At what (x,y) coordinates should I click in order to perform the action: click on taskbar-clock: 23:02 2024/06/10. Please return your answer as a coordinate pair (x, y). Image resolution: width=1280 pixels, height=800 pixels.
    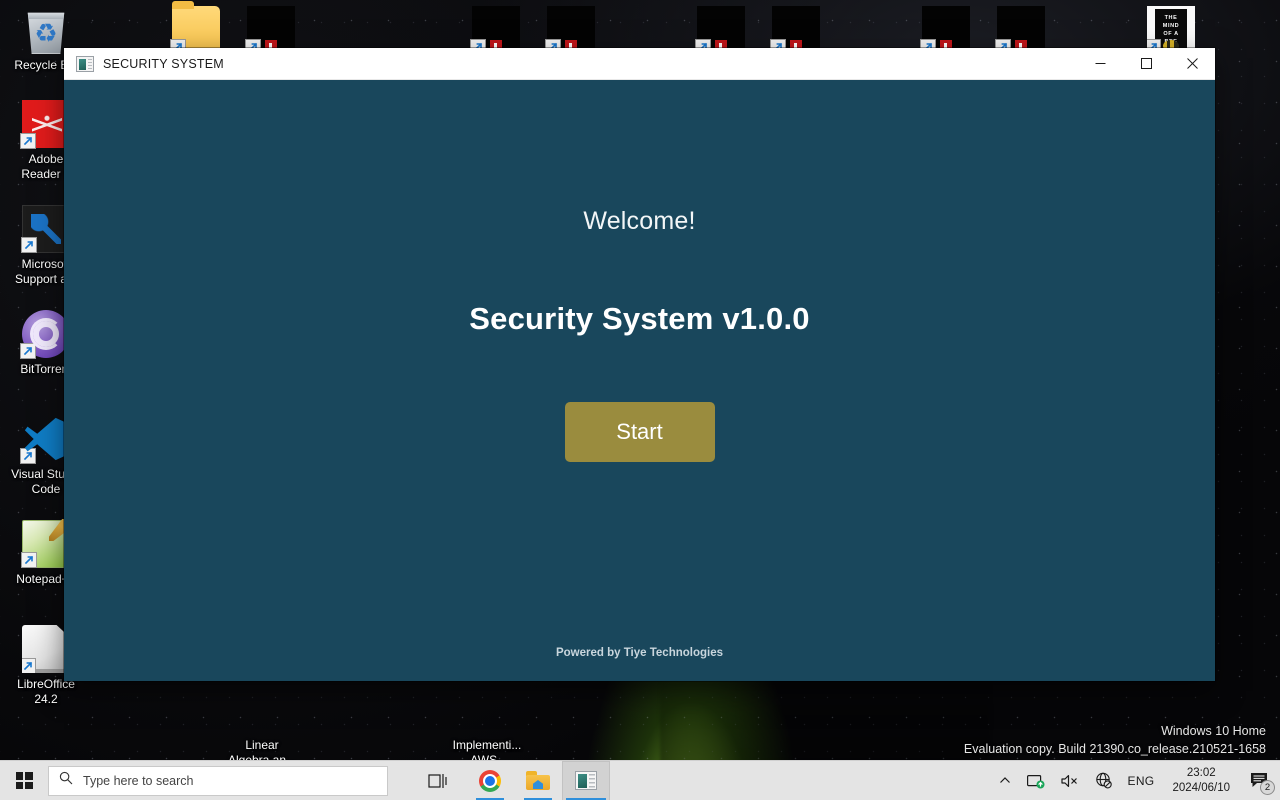
    Looking at the image, I should click on (1201, 780).